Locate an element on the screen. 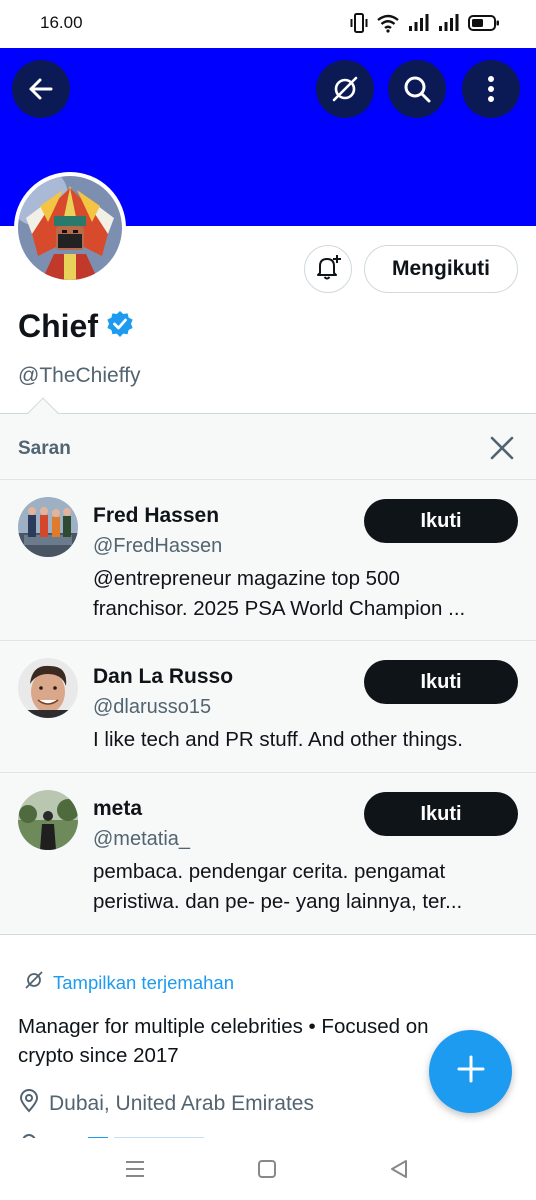  profile-location: Dubai, United Arab Emirates is located at coordinates (166, 1103).